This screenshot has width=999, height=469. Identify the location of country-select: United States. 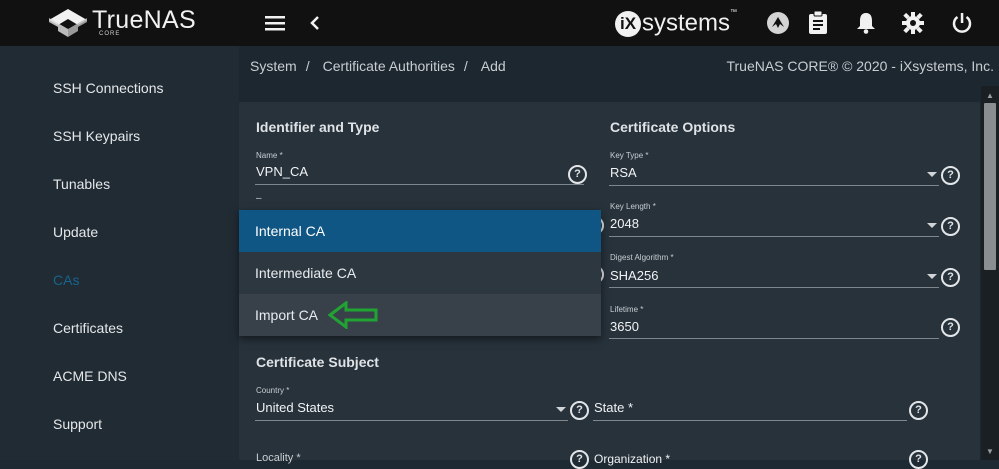
(295, 407).